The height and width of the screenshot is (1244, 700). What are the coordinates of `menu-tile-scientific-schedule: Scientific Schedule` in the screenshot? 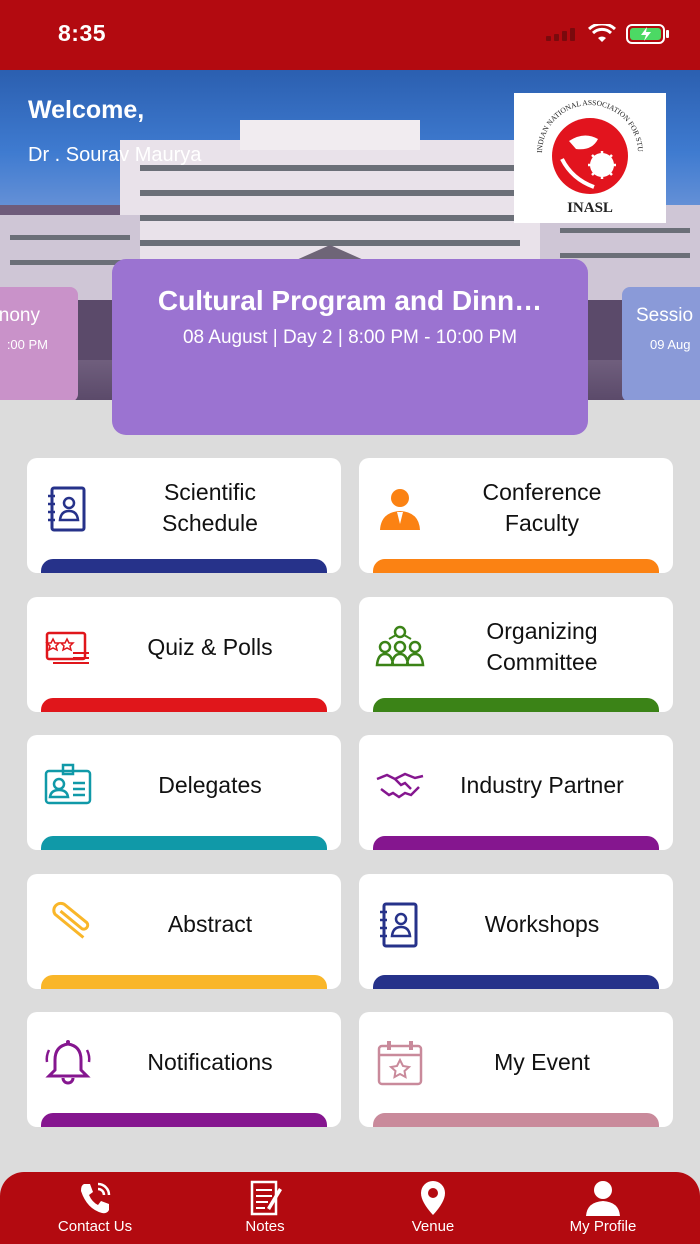 It's located at (184, 515).